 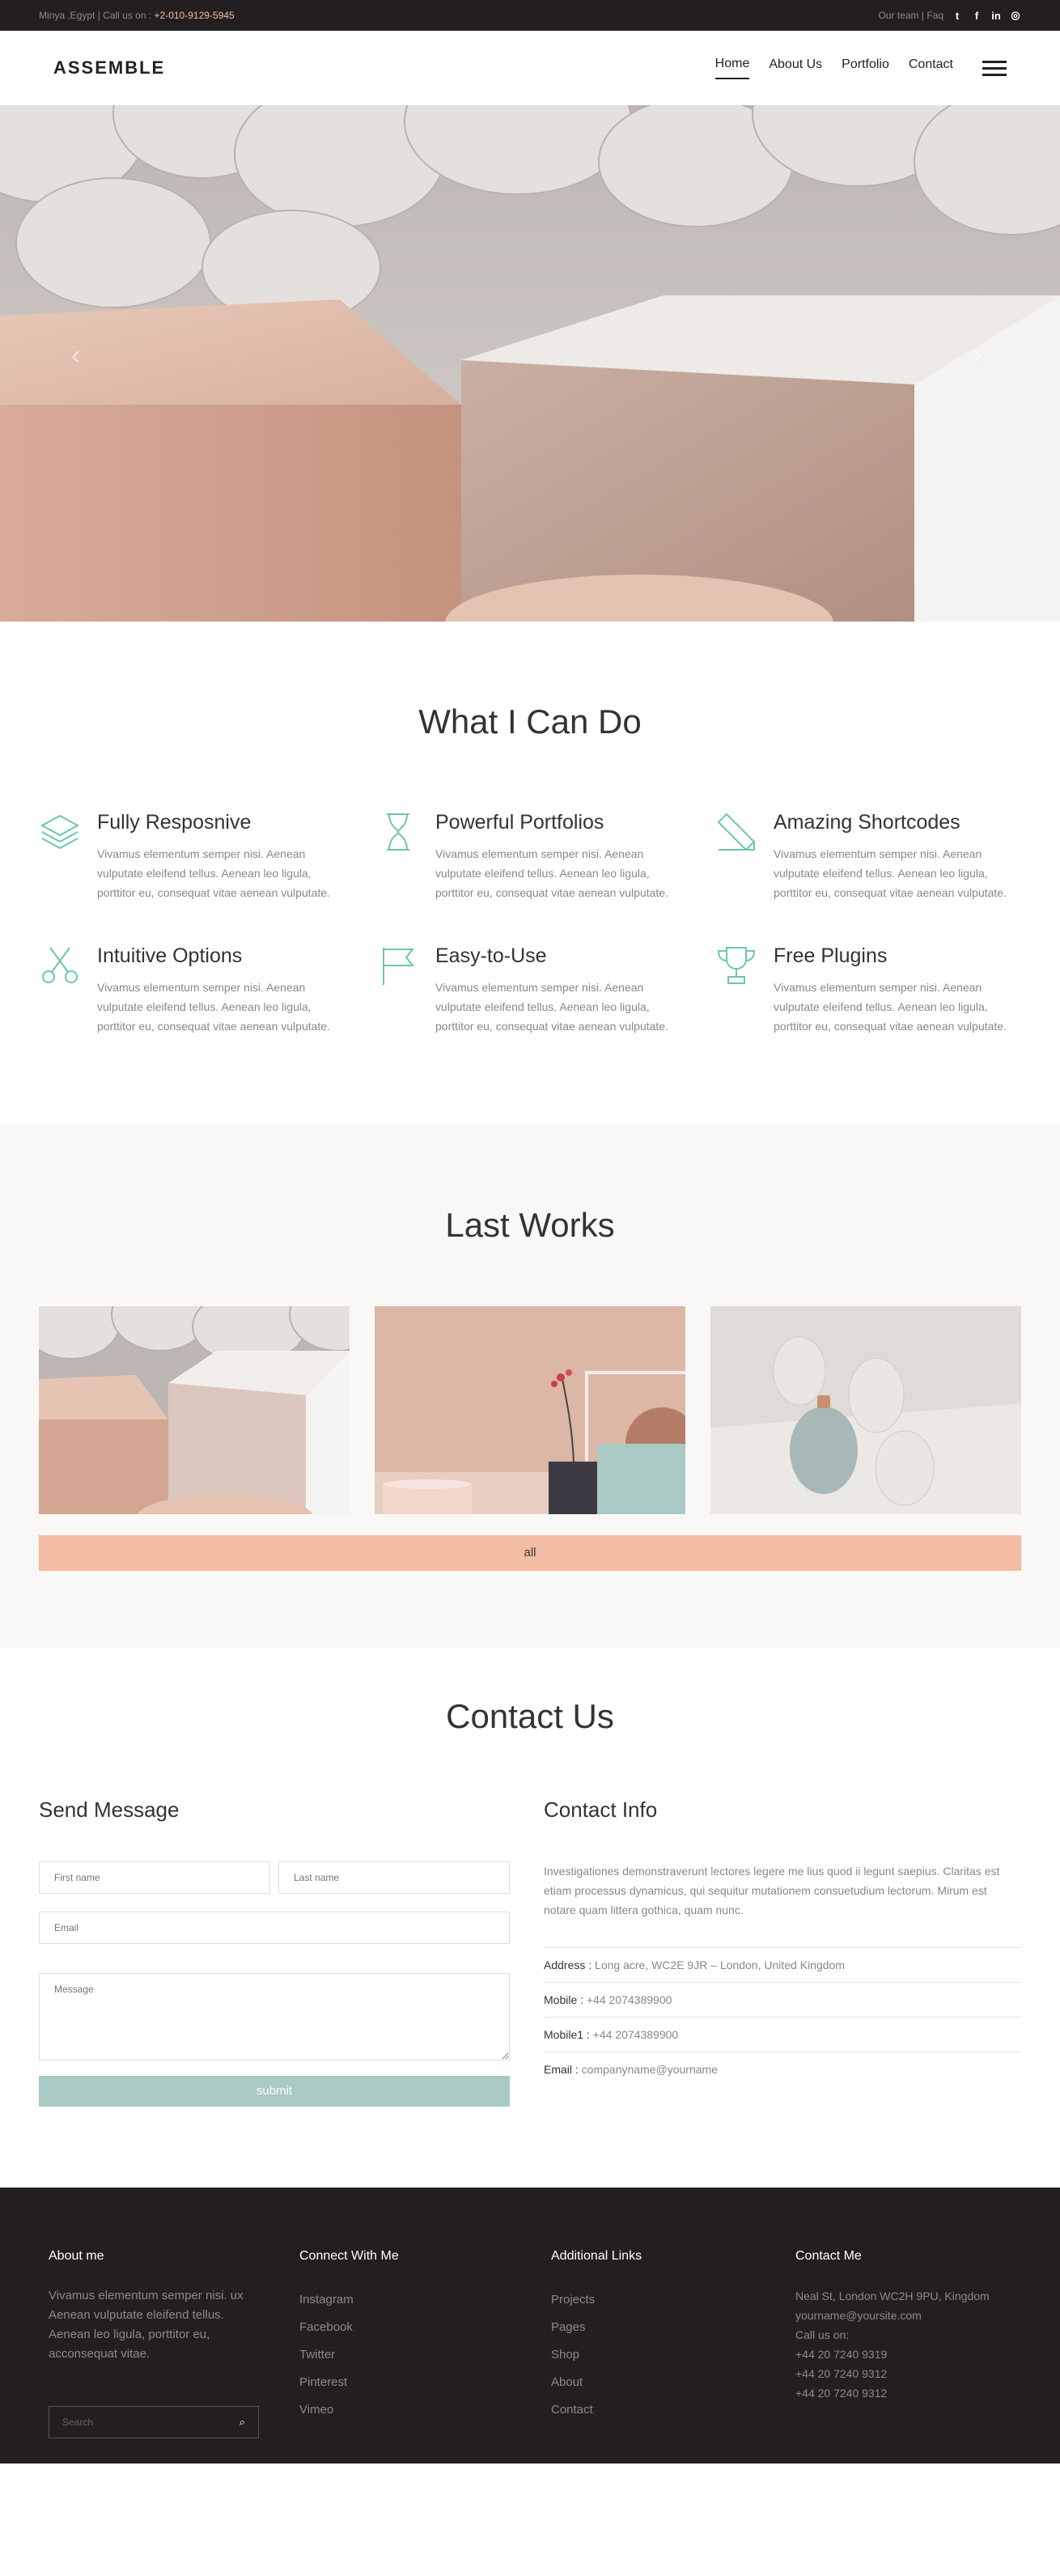 What do you see at coordinates (829, 2256) in the screenshot?
I see `footer-contact-title: Contact Me` at bounding box center [829, 2256].